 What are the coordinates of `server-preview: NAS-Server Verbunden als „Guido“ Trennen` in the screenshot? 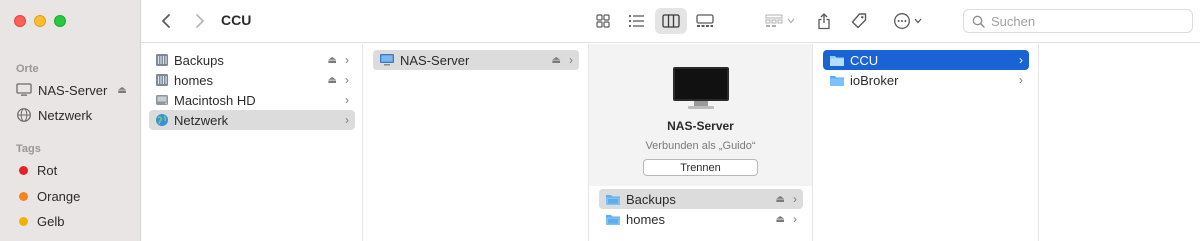 It's located at (700, 115).